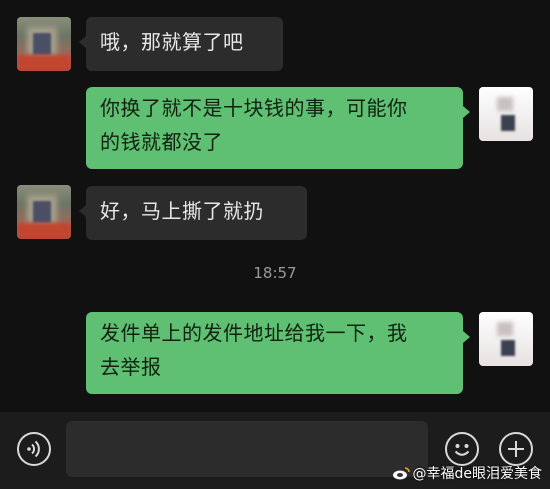 Image resolution: width=550 pixels, height=489 pixels. Describe the element at coordinates (477, 474) in the screenshot. I see `watermark-text: @幸福de眼泪爱美食` at that location.